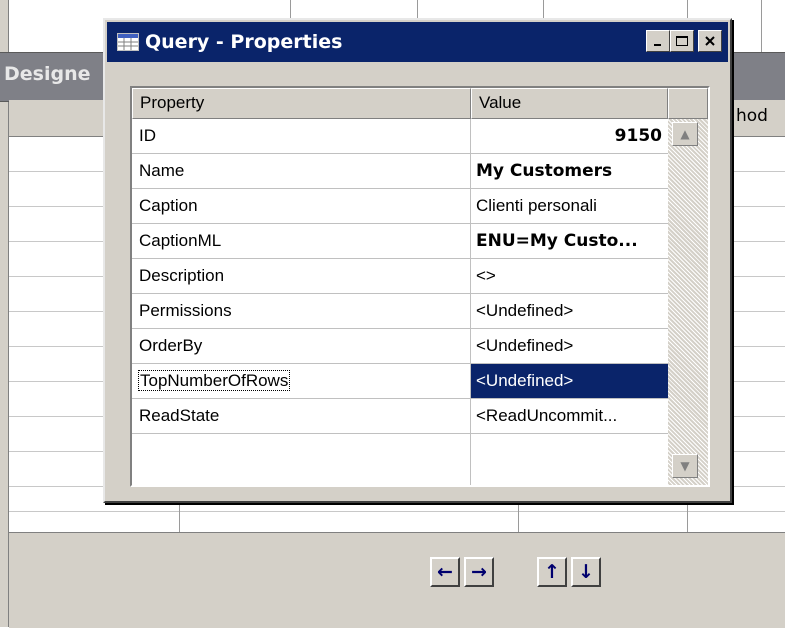  Describe the element at coordinates (400, 276) in the screenshot. I see `property-row-description: Description <>` at that location.